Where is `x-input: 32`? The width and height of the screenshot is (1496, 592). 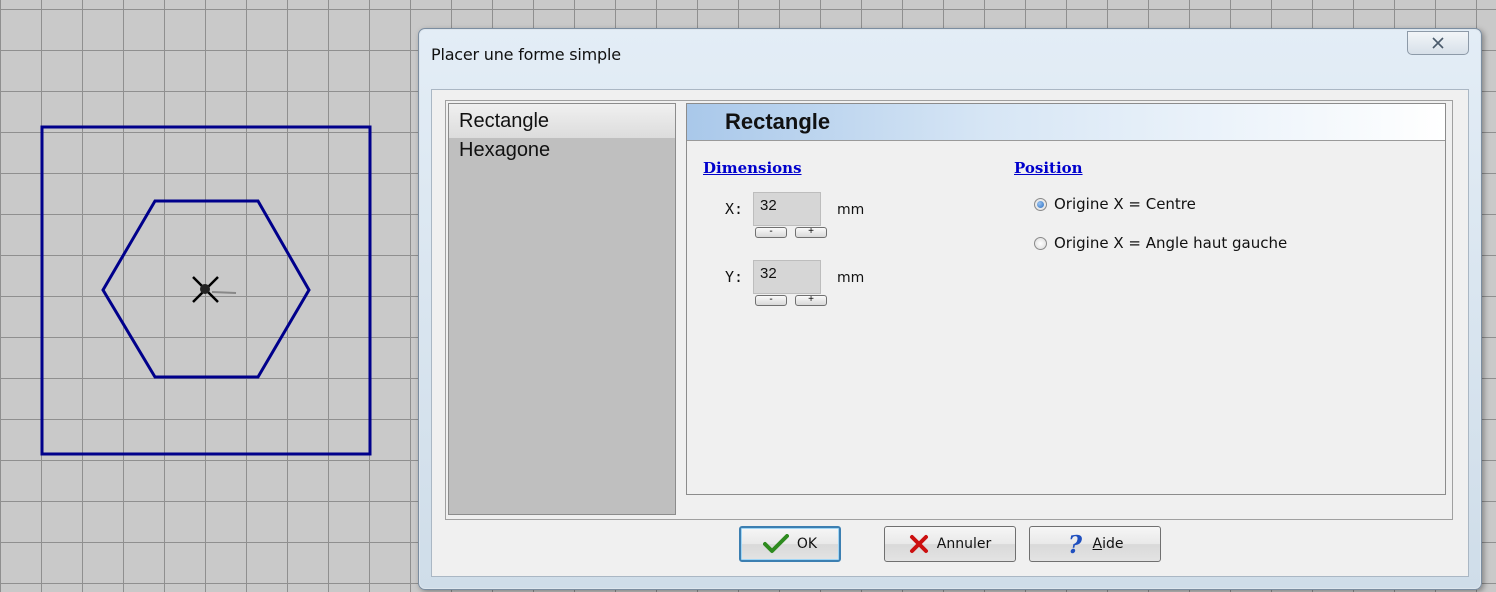 x-input: 32 is located at coordinates (787, 209).